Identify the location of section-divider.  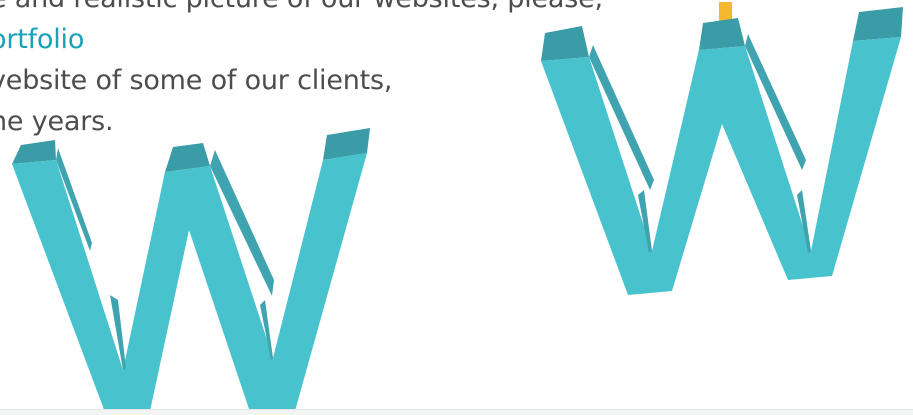
(456, 412).